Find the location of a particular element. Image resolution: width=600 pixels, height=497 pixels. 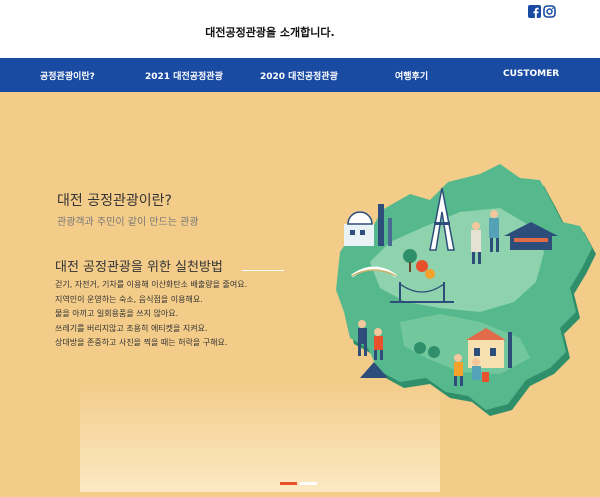

method-title-underline is located at coordinates (263, 270).